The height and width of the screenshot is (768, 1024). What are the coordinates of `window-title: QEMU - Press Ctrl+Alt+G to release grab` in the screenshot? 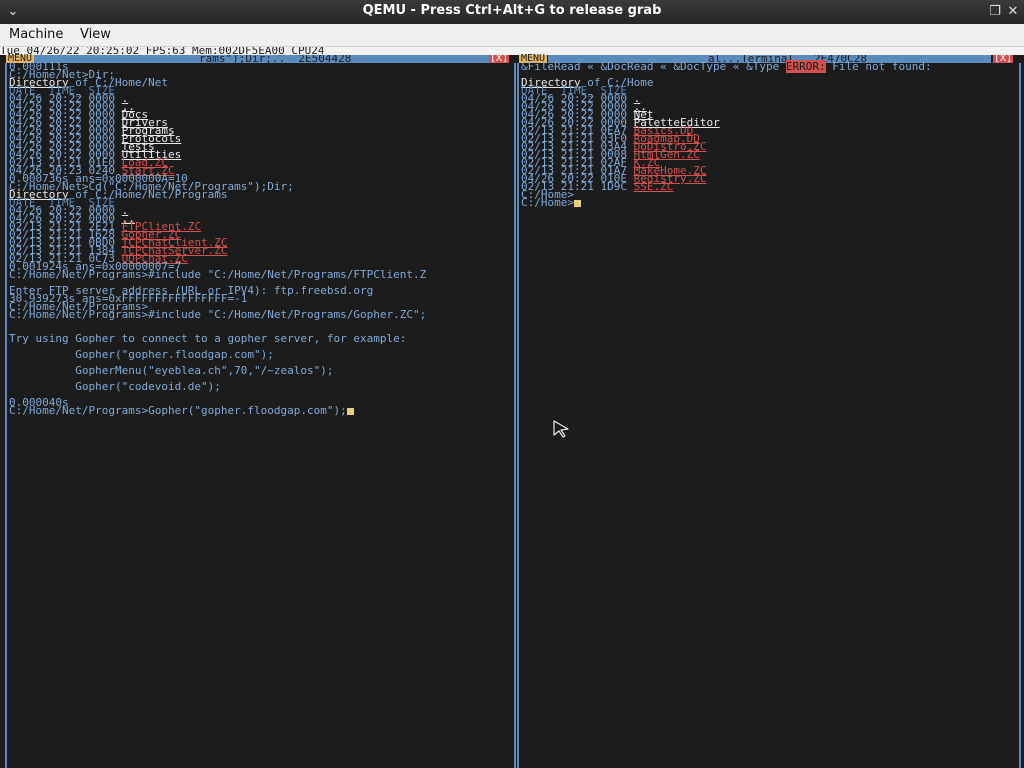 It's located at (512, 10).